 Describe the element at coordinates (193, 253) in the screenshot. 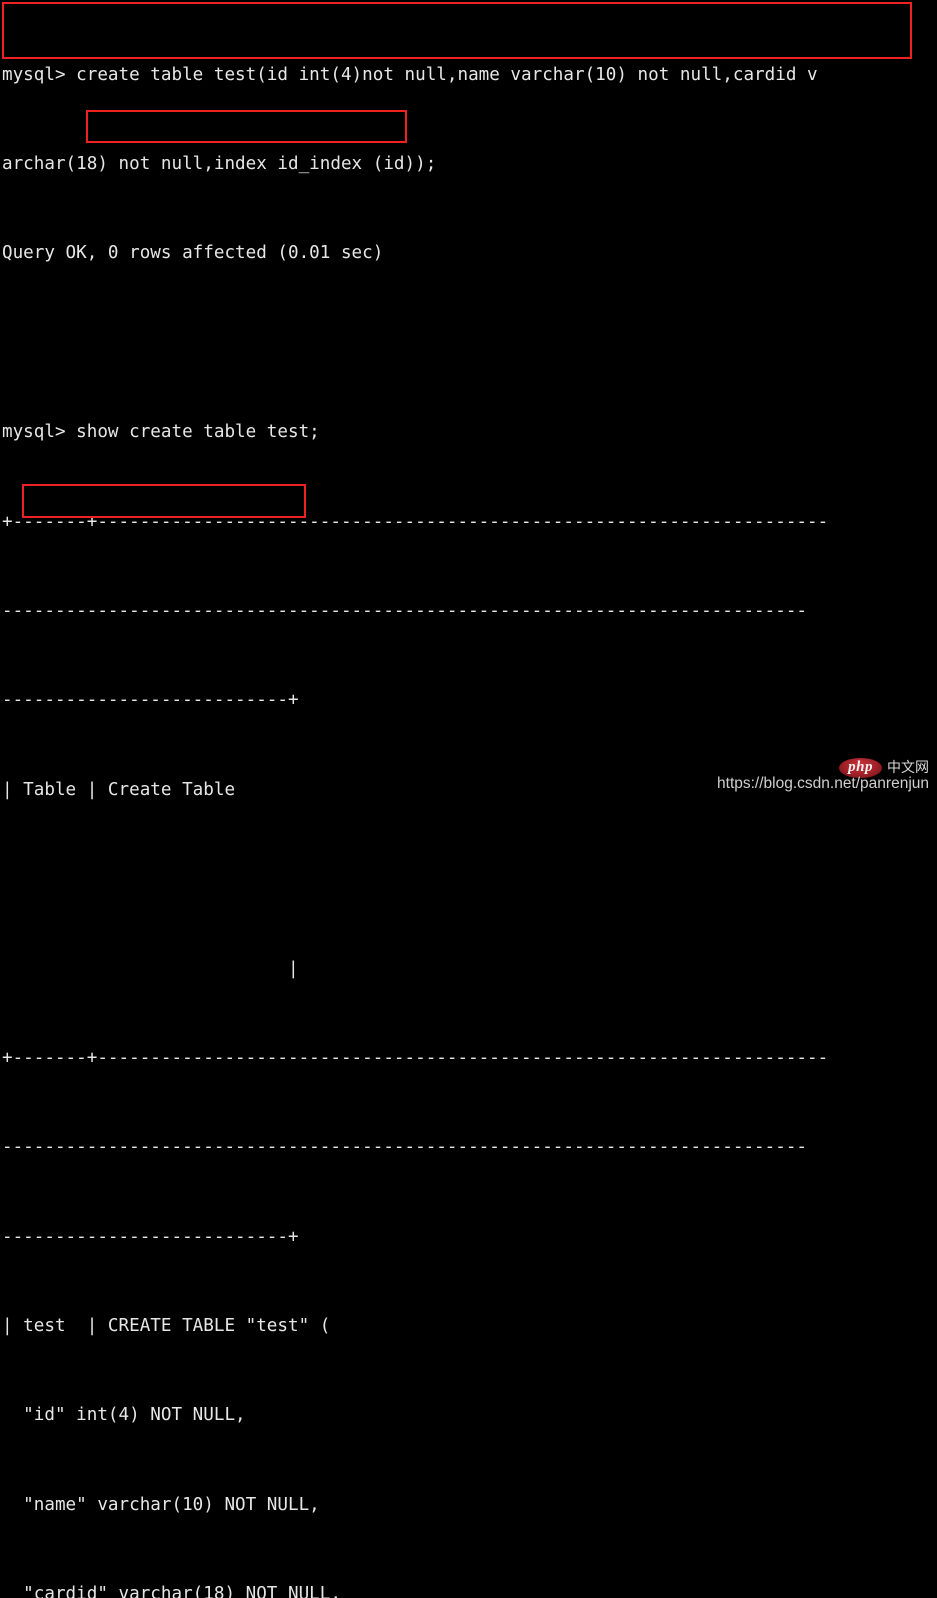

I see `terminal-line: Query OK, 0 rows affected (0.01 sec)` at that location.